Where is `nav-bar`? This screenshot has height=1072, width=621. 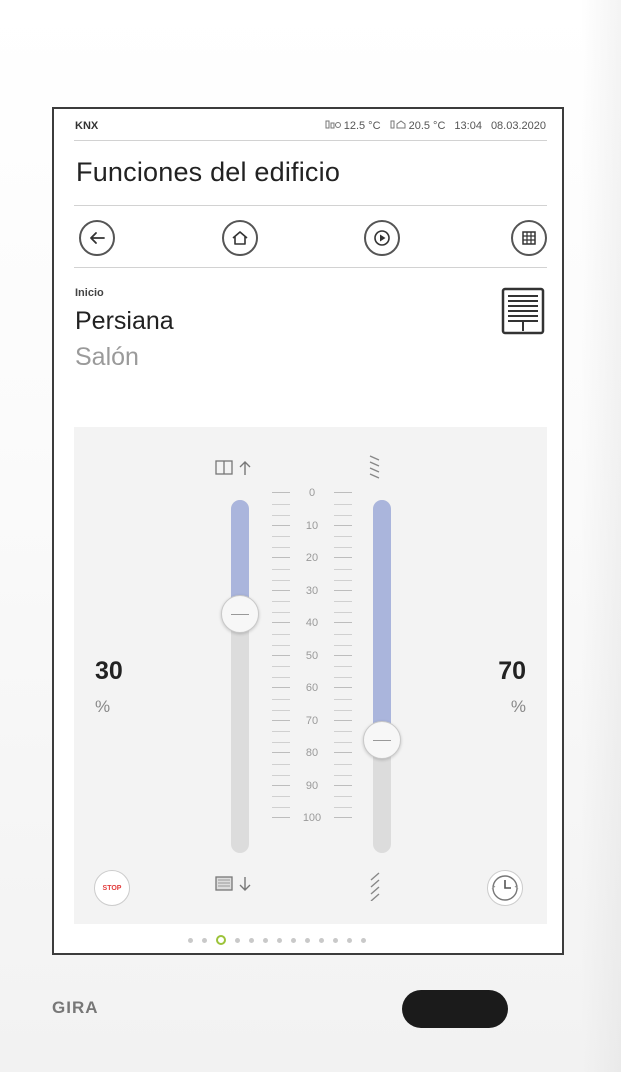 nav-bar is located at coordinates (310, 239).